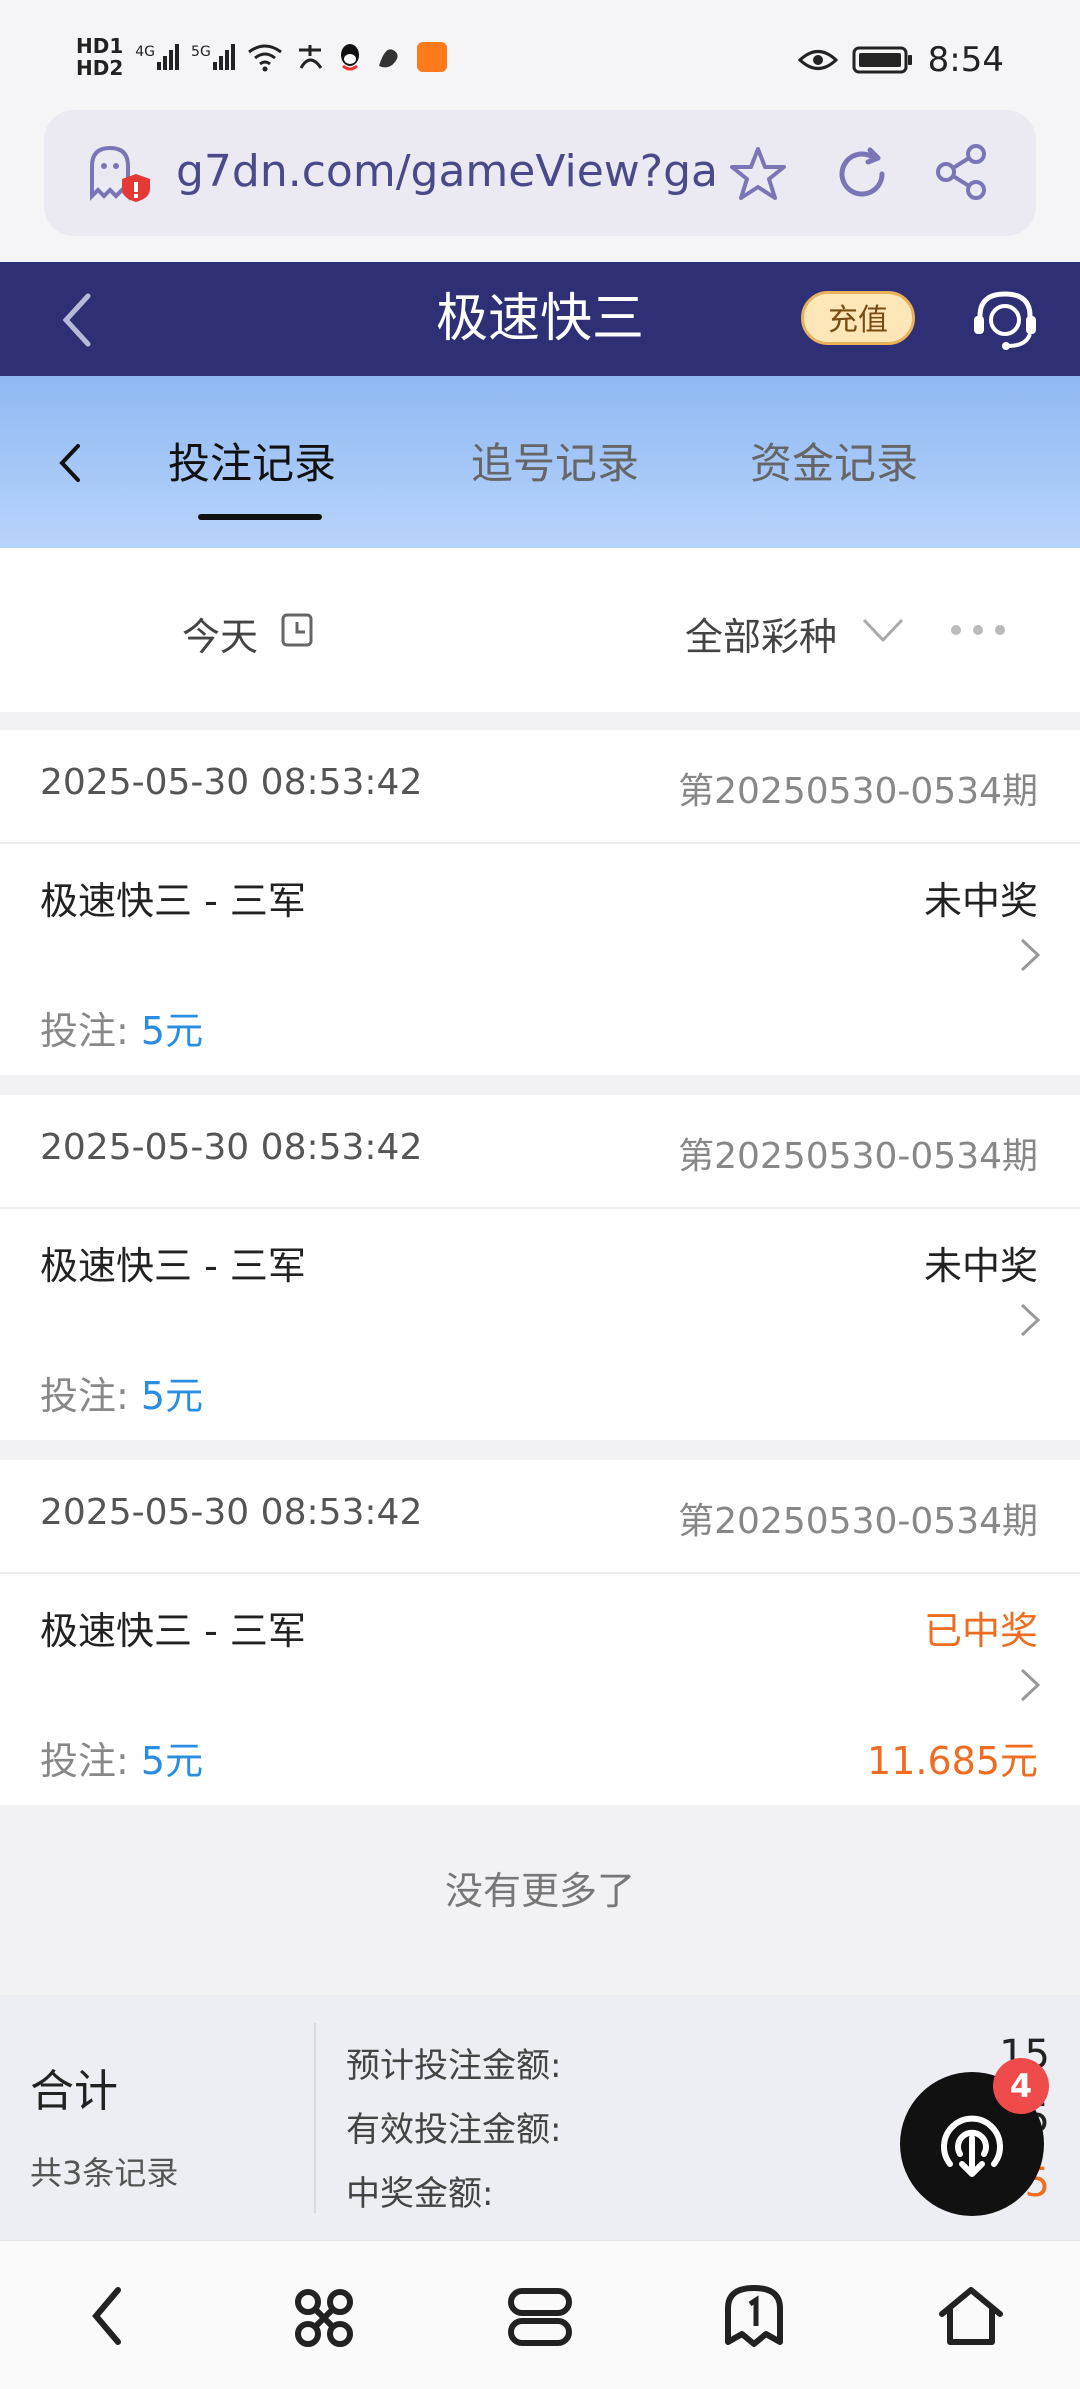  What do you see at coordinates (980, 1631) in the screenshot?
I see `record-status: 已中奖` at bounding box center [980, 1631].